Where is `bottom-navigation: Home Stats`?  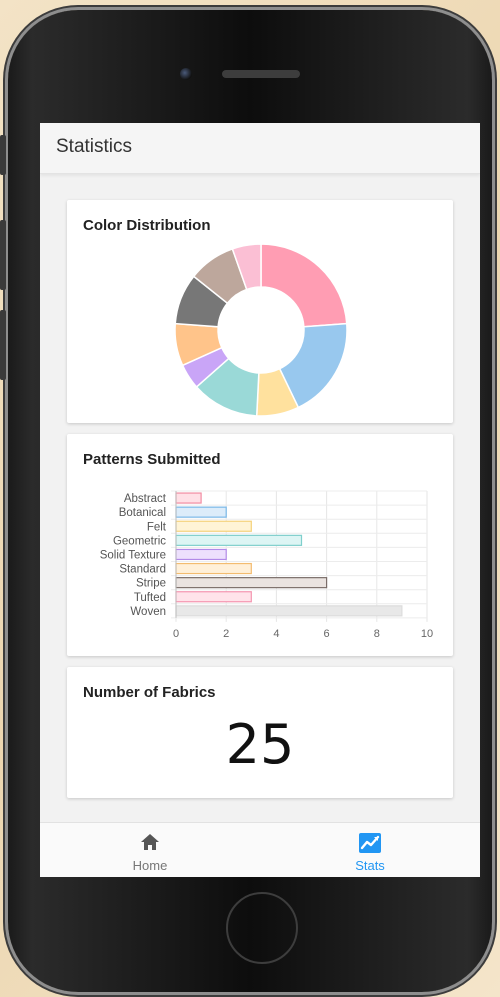 bottom-navigation: Home Stats is located at coordinates (260, 849).